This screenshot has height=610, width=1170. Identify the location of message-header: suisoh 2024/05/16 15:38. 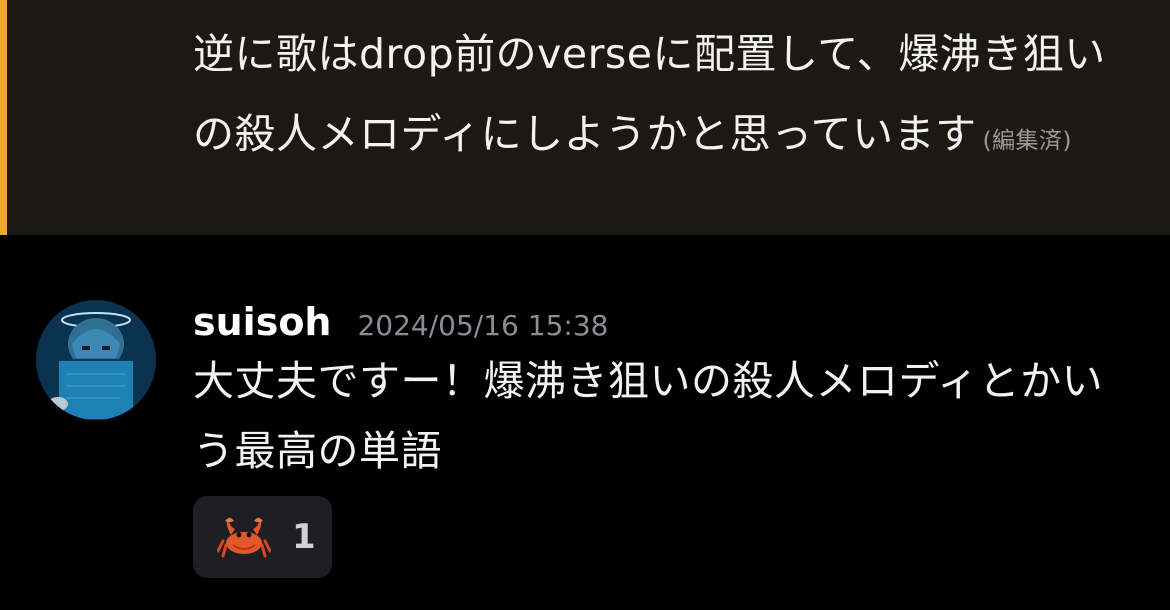
(400, 325).